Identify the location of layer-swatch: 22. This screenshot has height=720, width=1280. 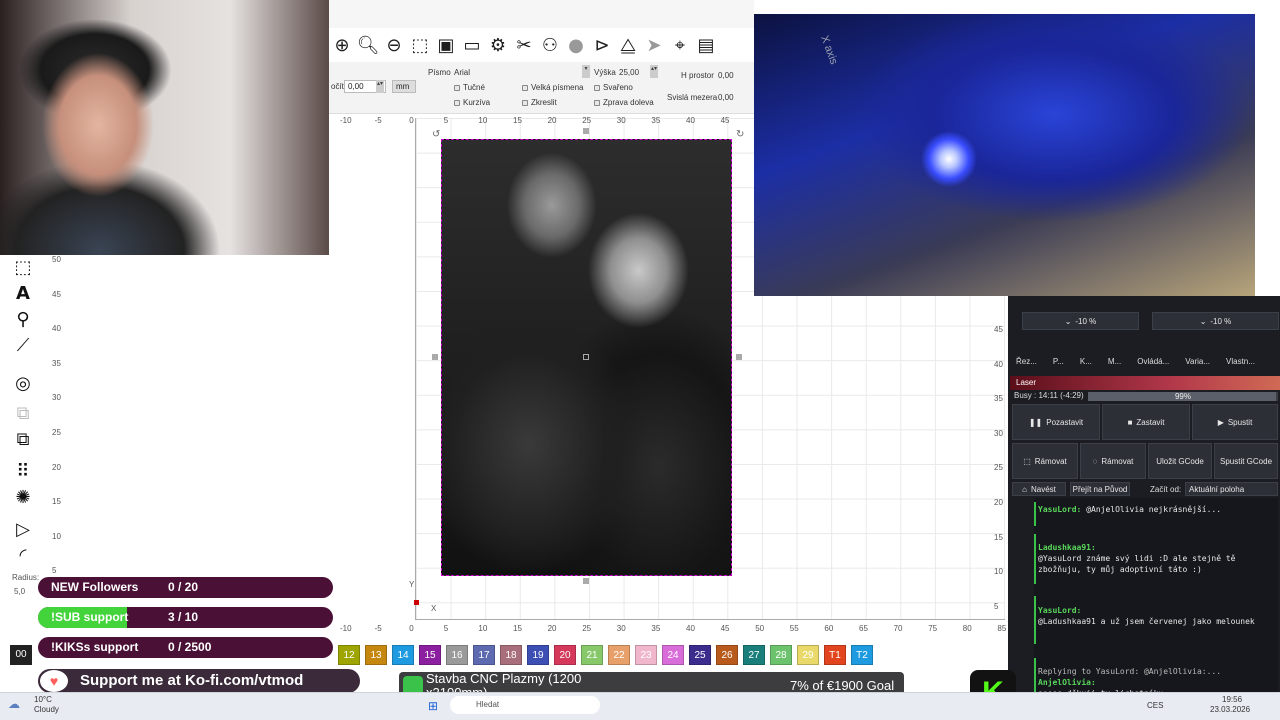
(619, 655).